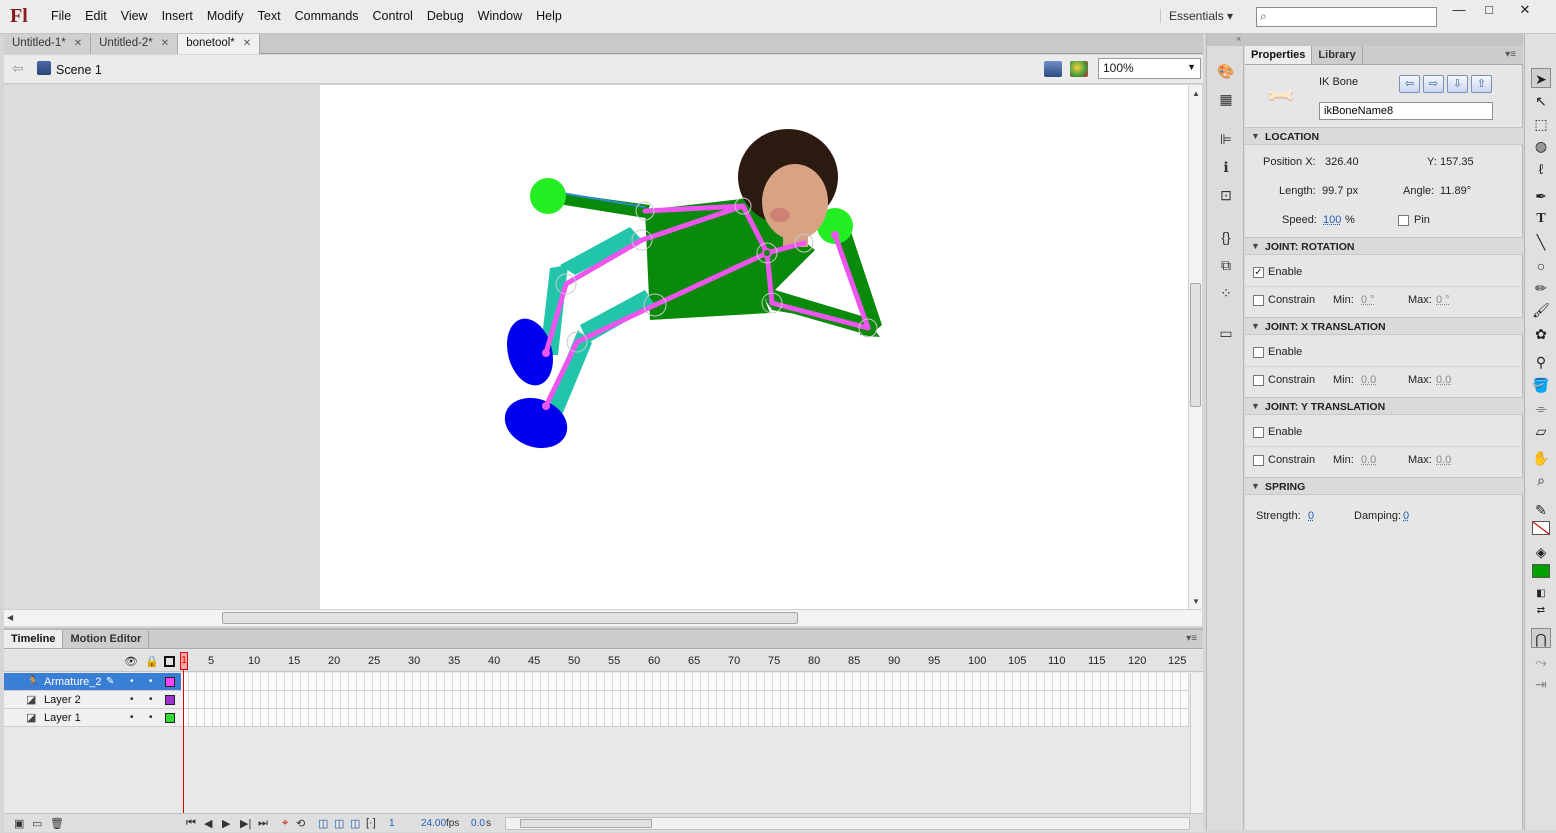  I want to click on frame-number: 20, so click(334, 661).